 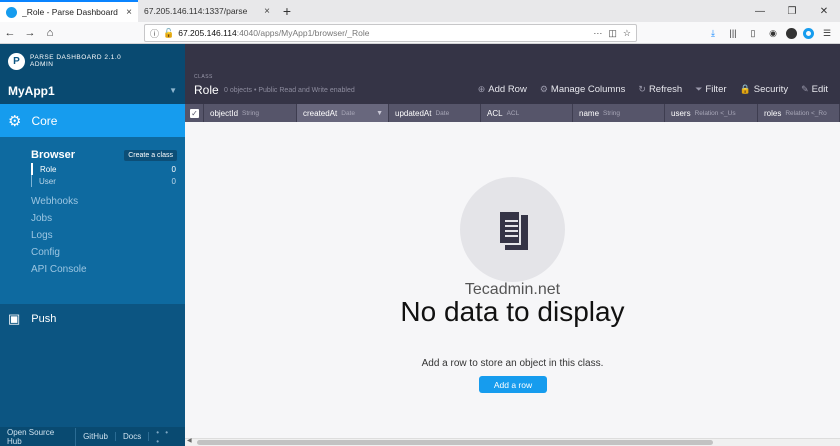 I want to click on select-all-checkbox: ✓, so click(x=194, y=113).